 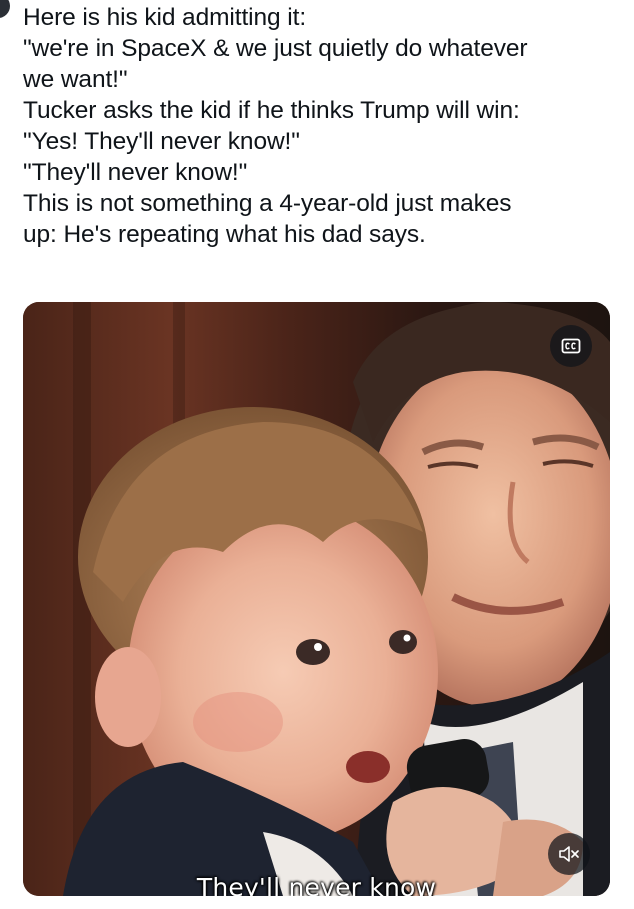 I want to click on mute-button, so click(x=569, y=854).